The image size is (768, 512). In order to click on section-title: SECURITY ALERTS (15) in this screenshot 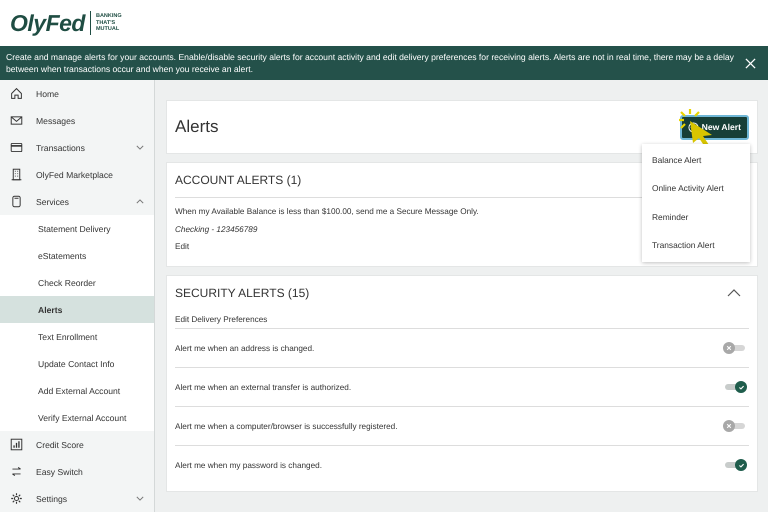, I will do `click(242, 293)`.